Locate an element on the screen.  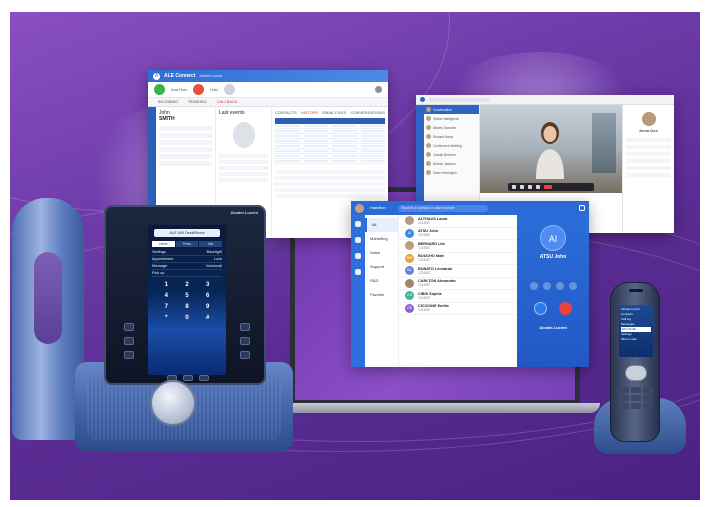
tab-pending: PENDING is located at coordinates (197, 102).